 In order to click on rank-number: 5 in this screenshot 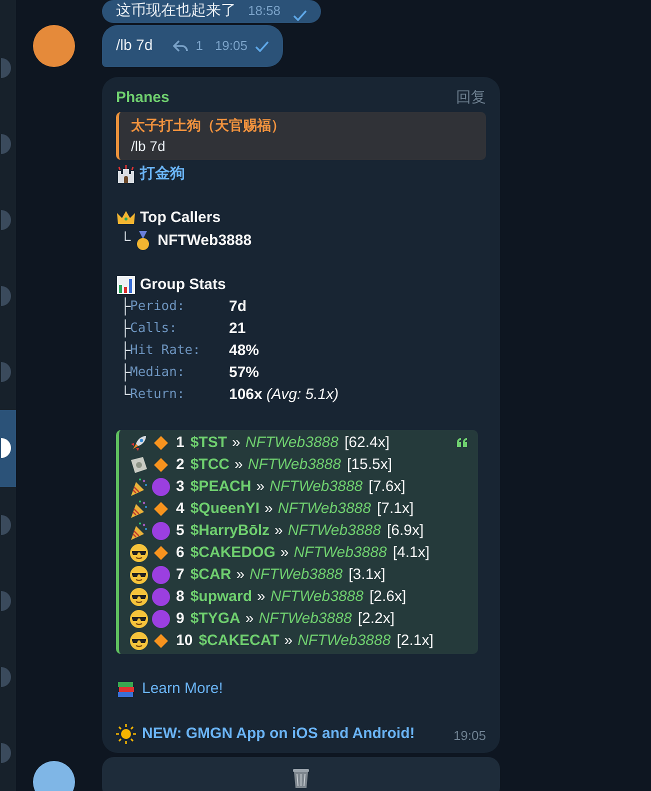, I will do `click(180, 530)`.